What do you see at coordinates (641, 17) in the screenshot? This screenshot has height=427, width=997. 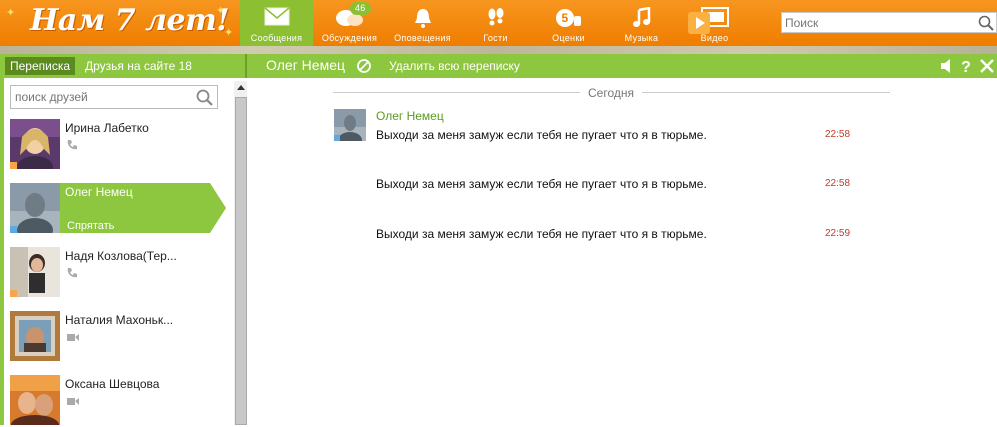 I see `music-note-icon` at bounding box center [641, 17].